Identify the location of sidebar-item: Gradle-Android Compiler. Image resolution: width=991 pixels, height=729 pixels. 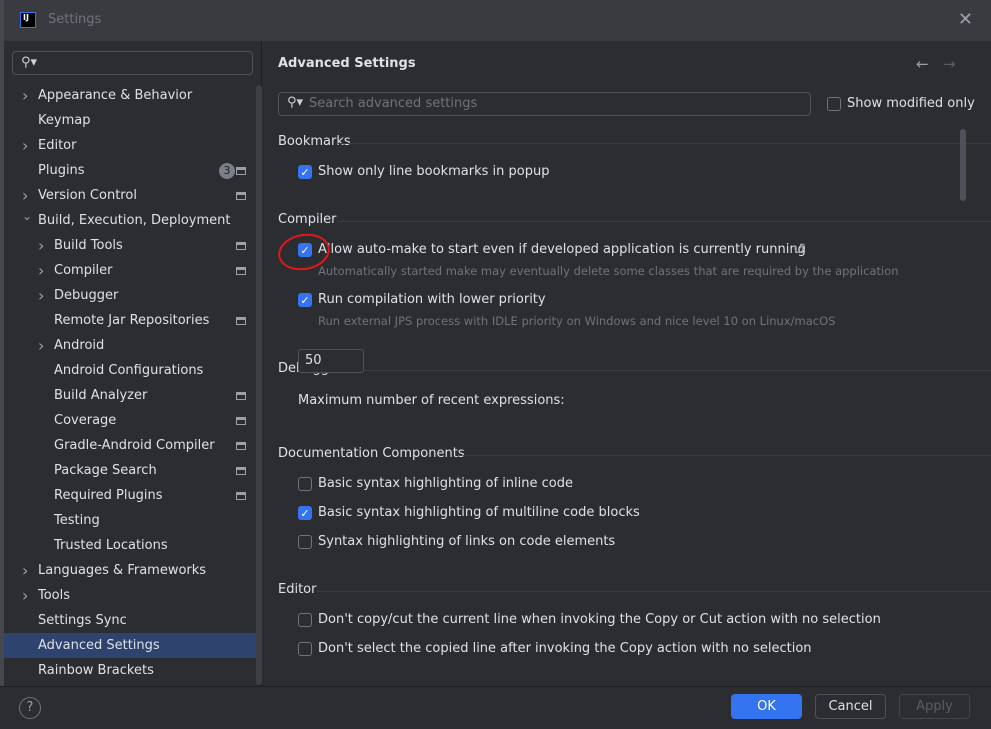
(133, 445).